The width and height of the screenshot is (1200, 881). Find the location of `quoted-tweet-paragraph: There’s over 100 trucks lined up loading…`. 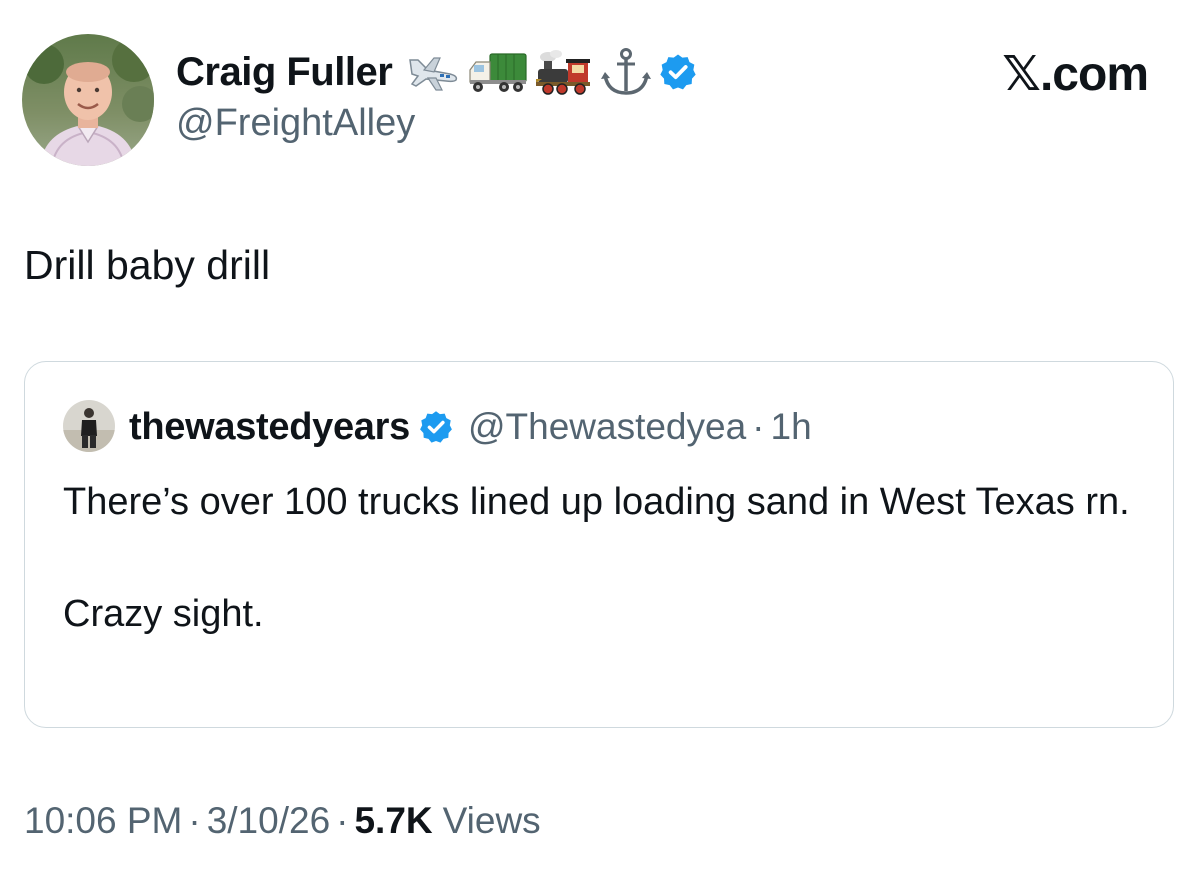

quoted-tweet-paragraph: There’s over 100 trucks lined up loading… is located at coordinates (596, 502).